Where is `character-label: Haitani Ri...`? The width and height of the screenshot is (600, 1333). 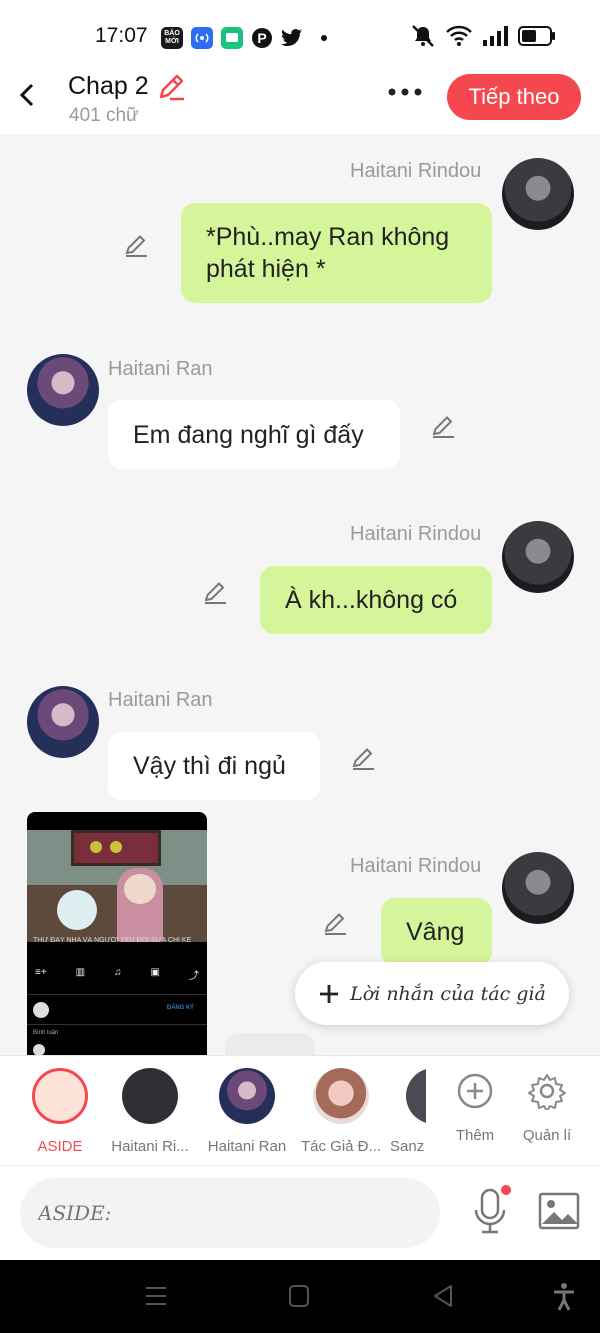 character-label: Haitani Ri... is located at coordinates (150, 1146).